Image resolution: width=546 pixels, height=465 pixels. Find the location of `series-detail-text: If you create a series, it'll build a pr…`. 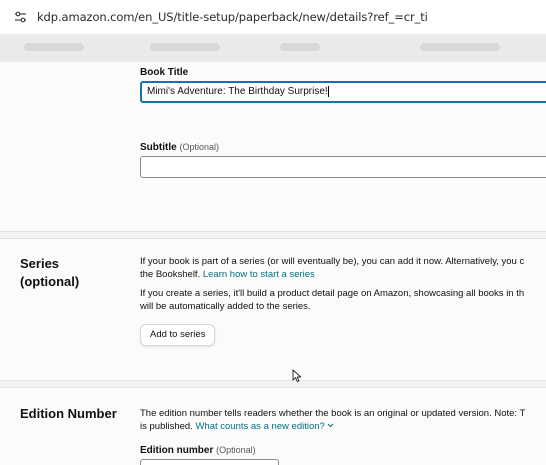

series-detail-text: If you create a series, it'll build a pr… is located at coordinates (332, 300).